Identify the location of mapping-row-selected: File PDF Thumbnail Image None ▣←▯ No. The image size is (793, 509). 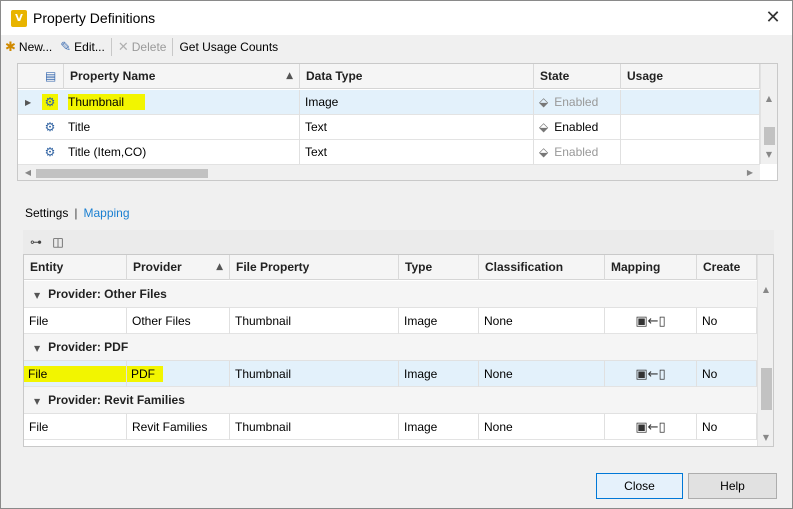
(390, 374).